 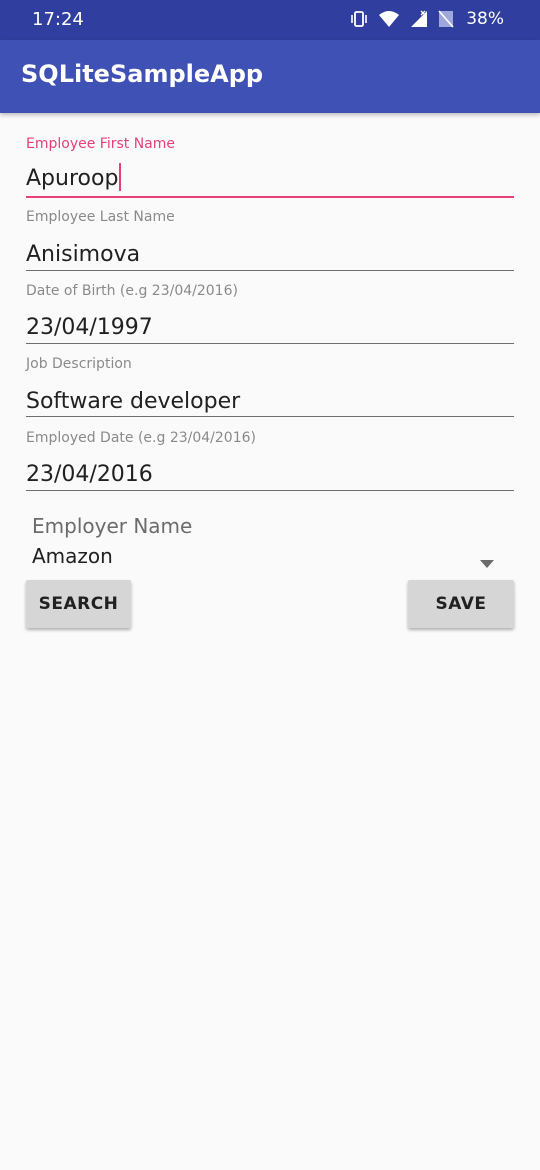 What do you see at coordinates (487, 562) in the screenshot?
I see `dropdown-arrow-icon` at bounding box center [487, 562].